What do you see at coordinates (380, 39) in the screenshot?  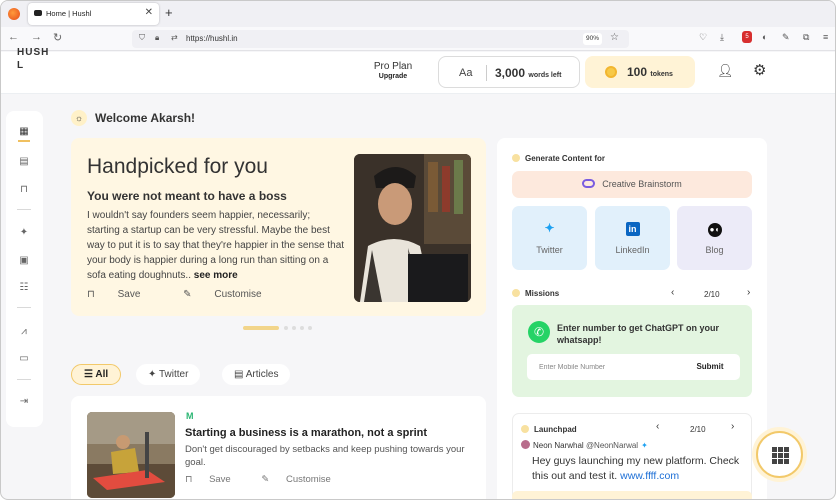 I see `address-bar: ⛉ 🔒︎ ⇄ https://hushl.in 90% ☆` at bounding box center [380, 39].